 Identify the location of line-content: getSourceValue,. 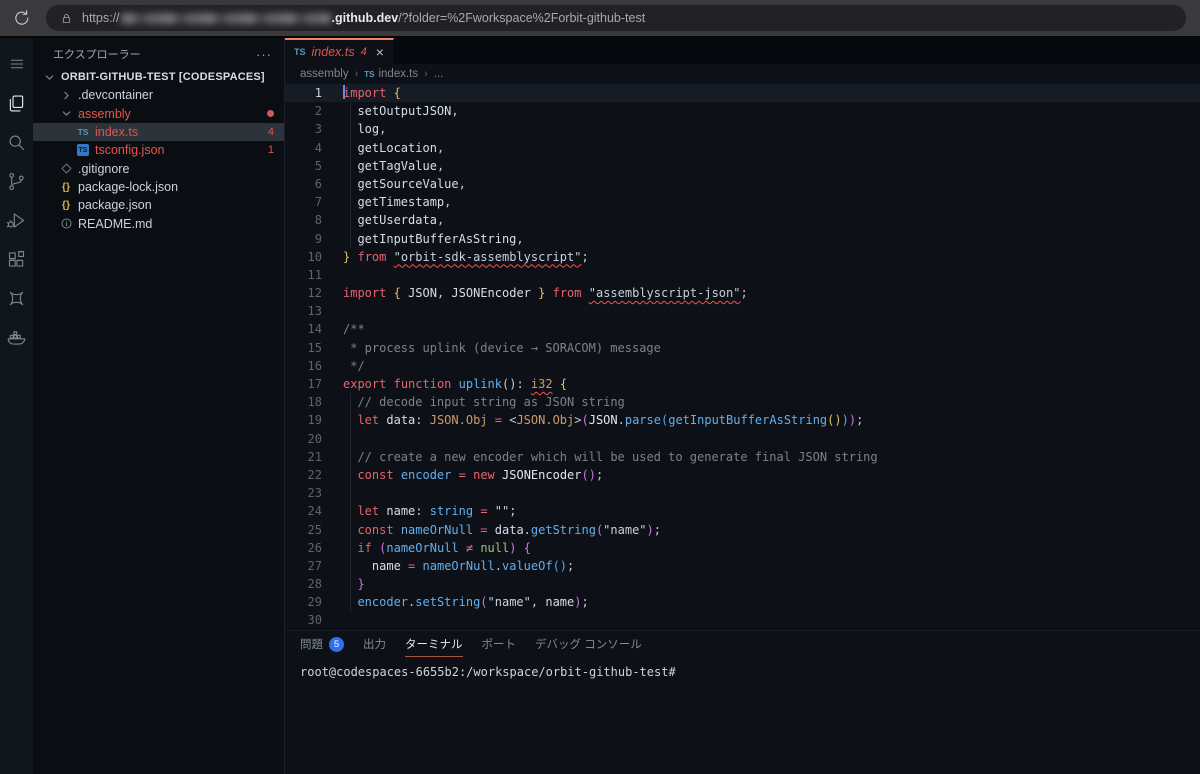
(411, 183).